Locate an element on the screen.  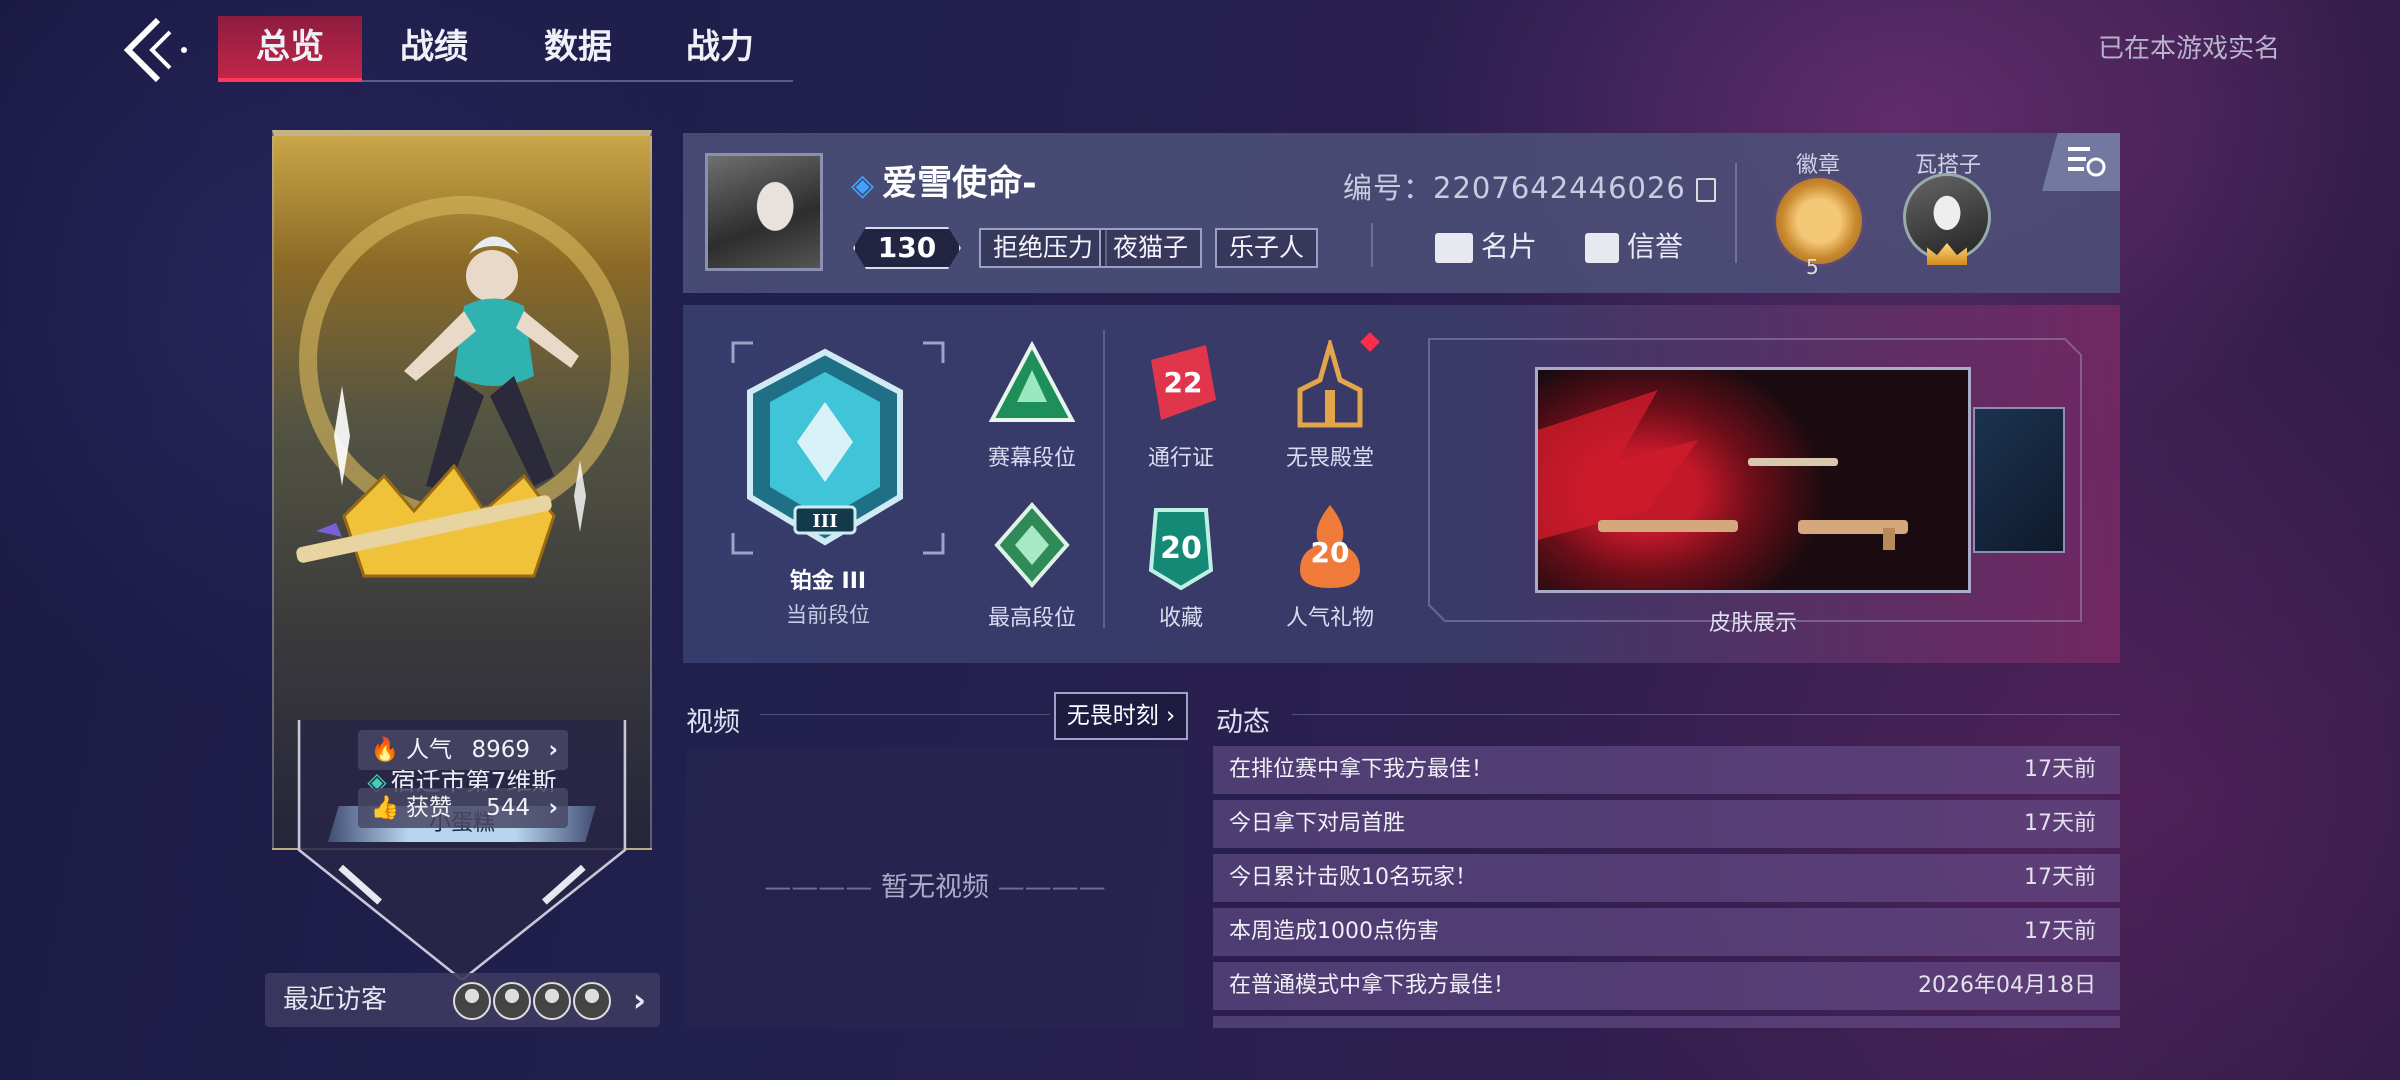
player-card: ◈宿迁市第7维斯 小蛋糕 🔥人气 8969 › 👍获赞 544 › is located at coordinates (462, 570).